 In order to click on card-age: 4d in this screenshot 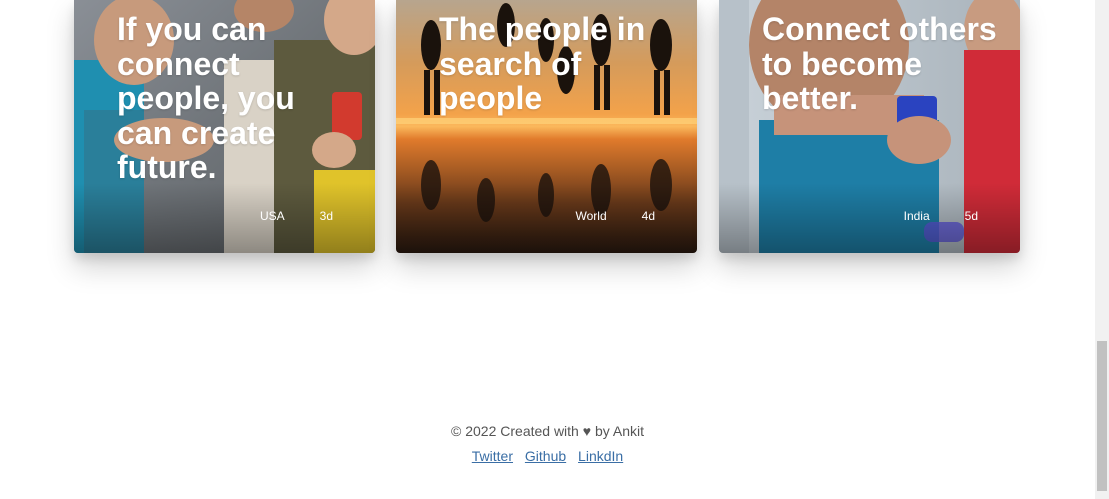, I will do `click(648, 216)`.